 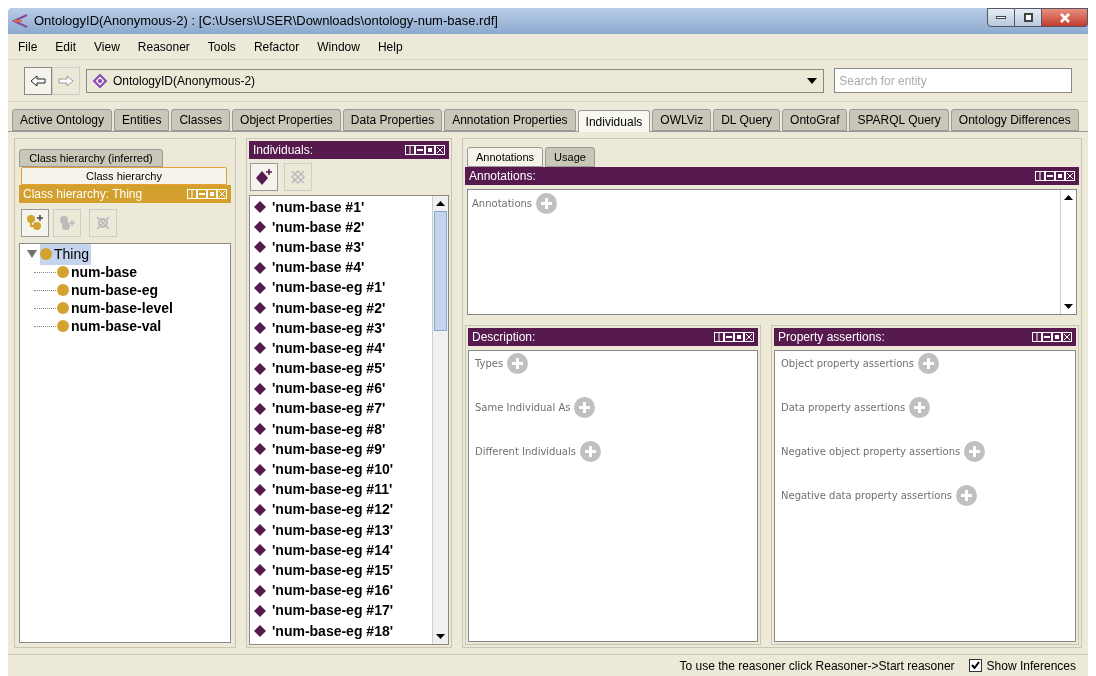 What do you see at coordinates (276, 46) in the screenshot?
I see `menu-item: Refactor` at bounding box center [276, 46].